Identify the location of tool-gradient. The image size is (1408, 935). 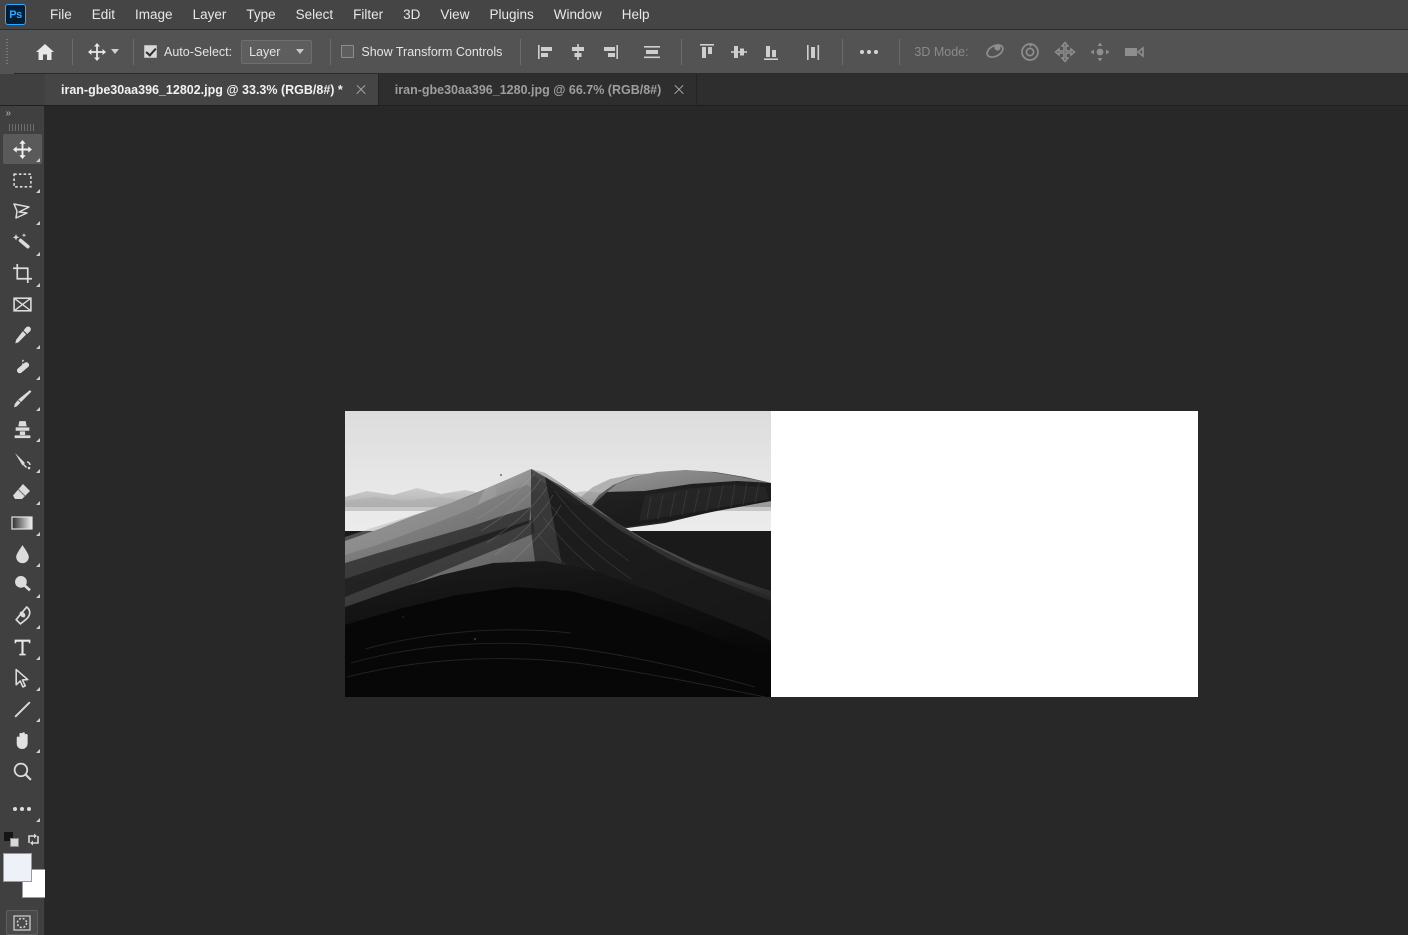
(22, 523).